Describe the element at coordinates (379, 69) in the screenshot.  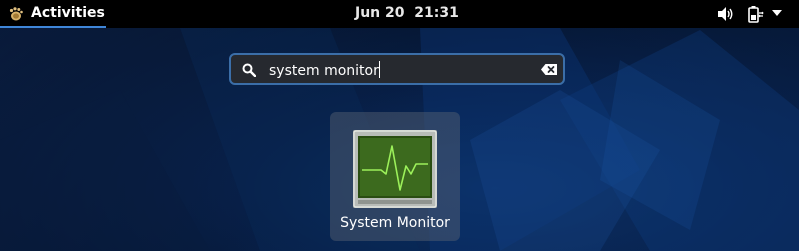
I see `text-caret` at that location.